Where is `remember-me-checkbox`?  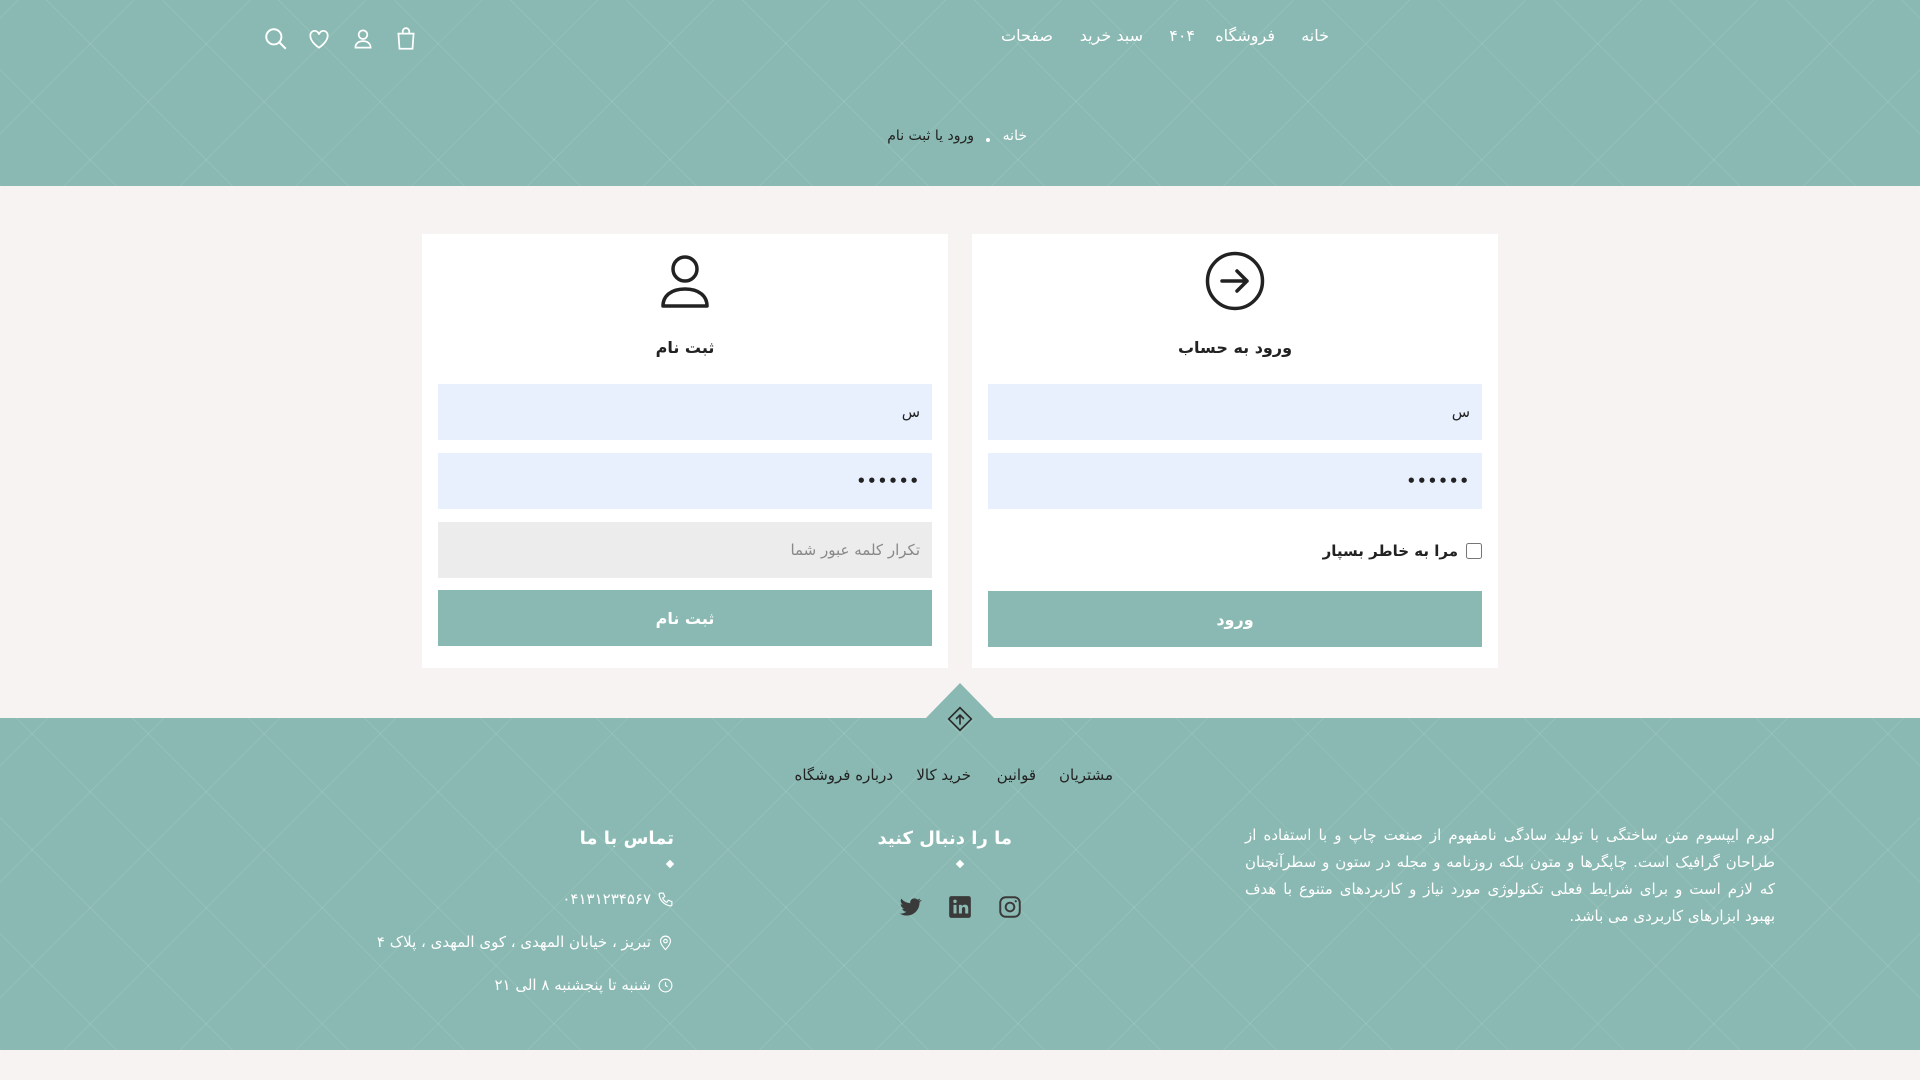 remember-me-checkbox is located at coordinates (1474, 551).